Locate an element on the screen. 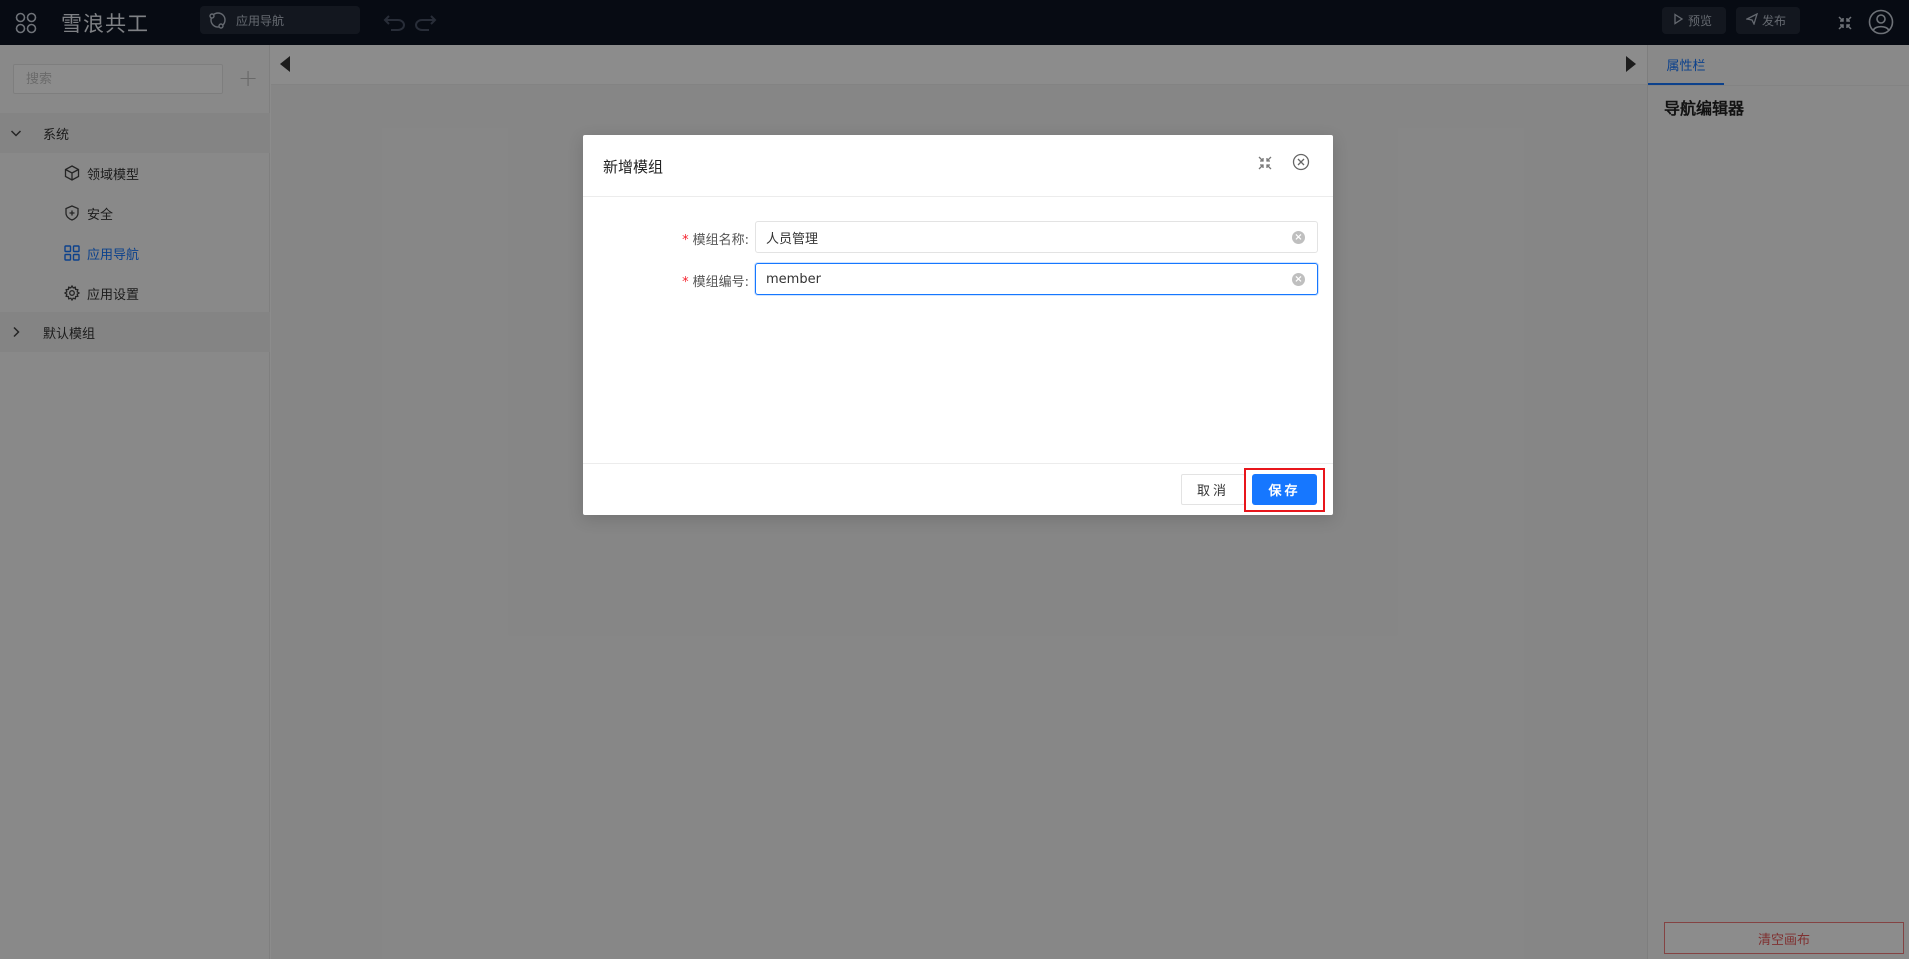  input-value: 人员管理 is located at coordinates (792, 239).